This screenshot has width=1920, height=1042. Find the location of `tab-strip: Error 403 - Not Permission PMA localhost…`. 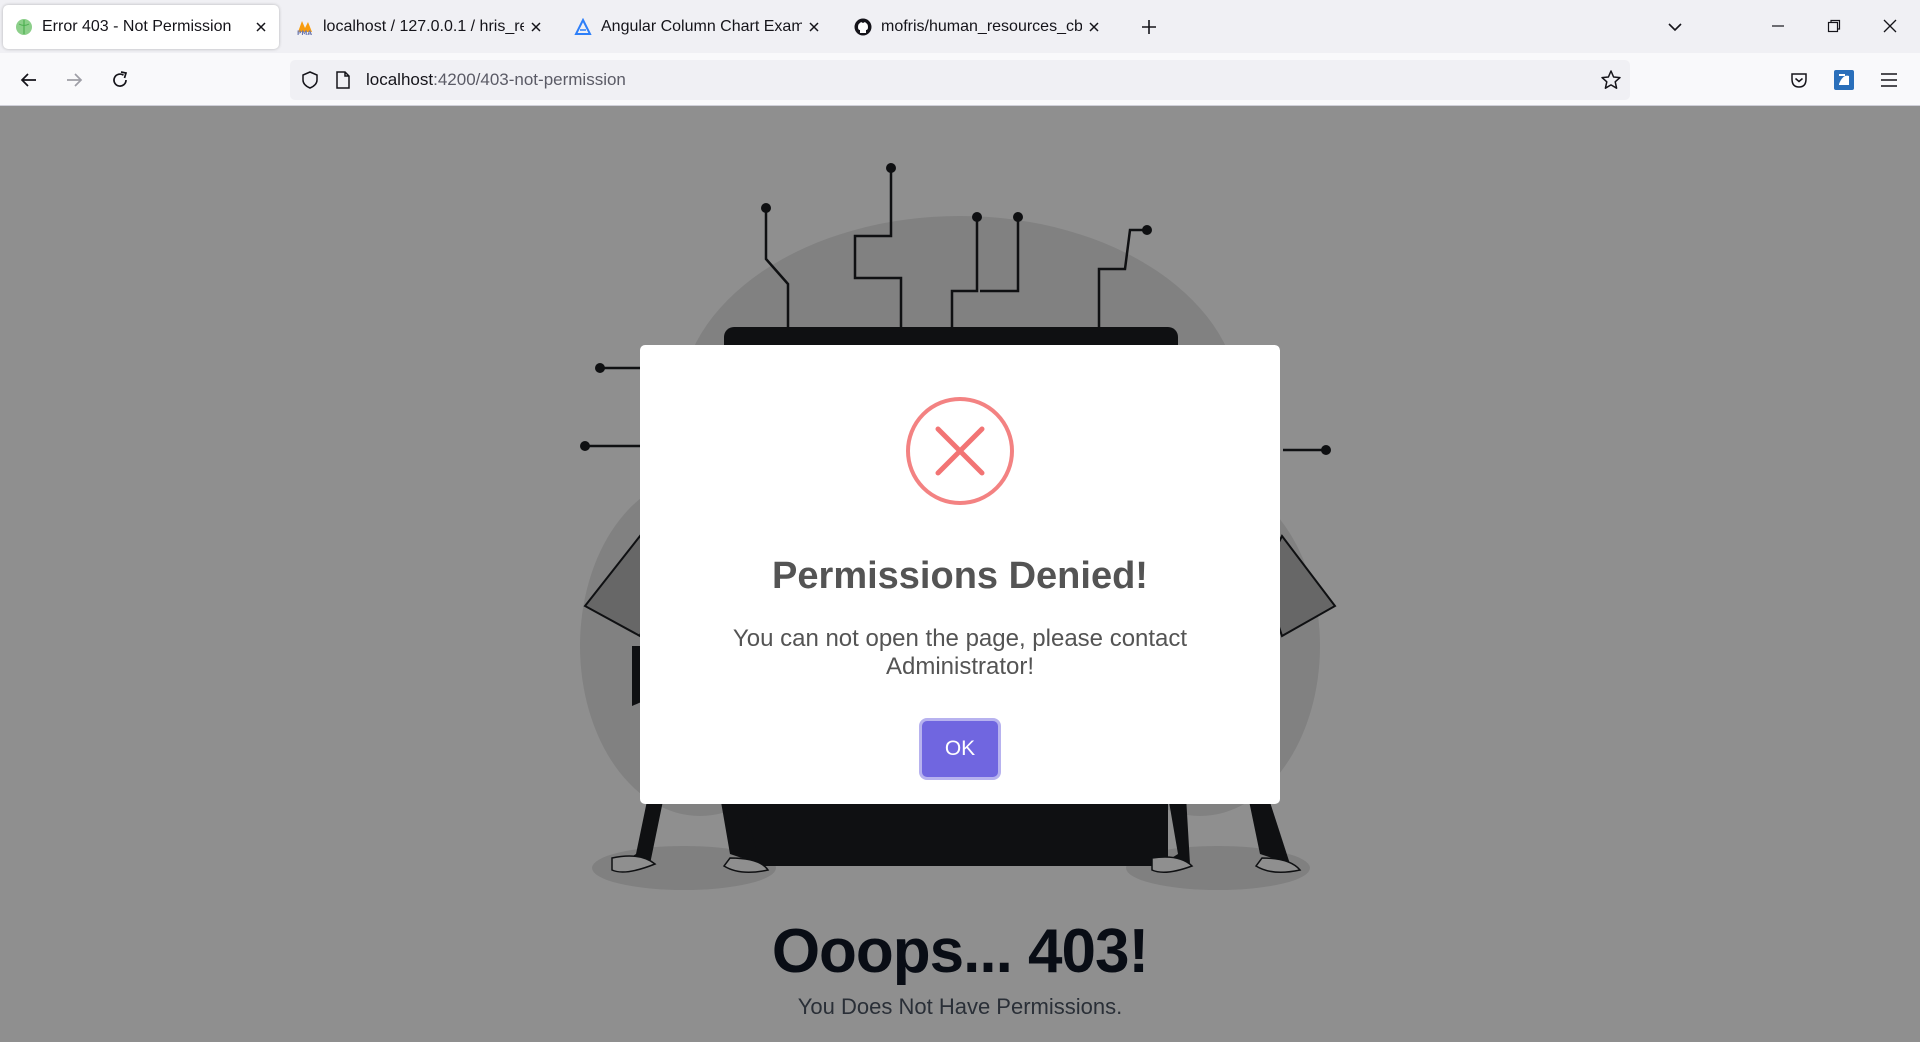

tab-strip: Error 403 - Not Permission PMA localhost… is located at coordinates (960, 26).